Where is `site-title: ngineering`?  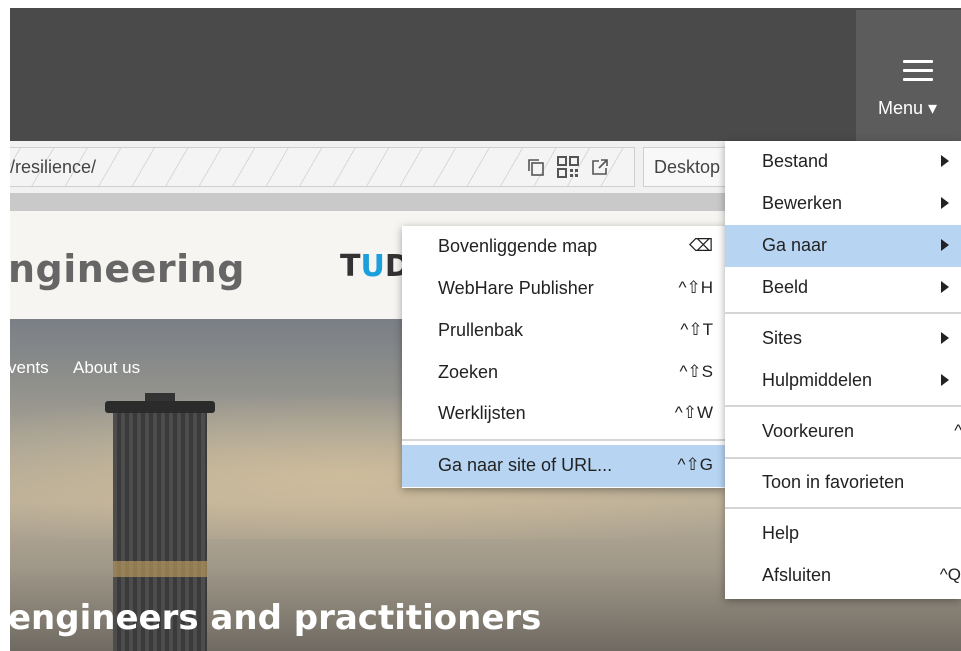
site-title: ngineering is located at coordinates (127, 269).